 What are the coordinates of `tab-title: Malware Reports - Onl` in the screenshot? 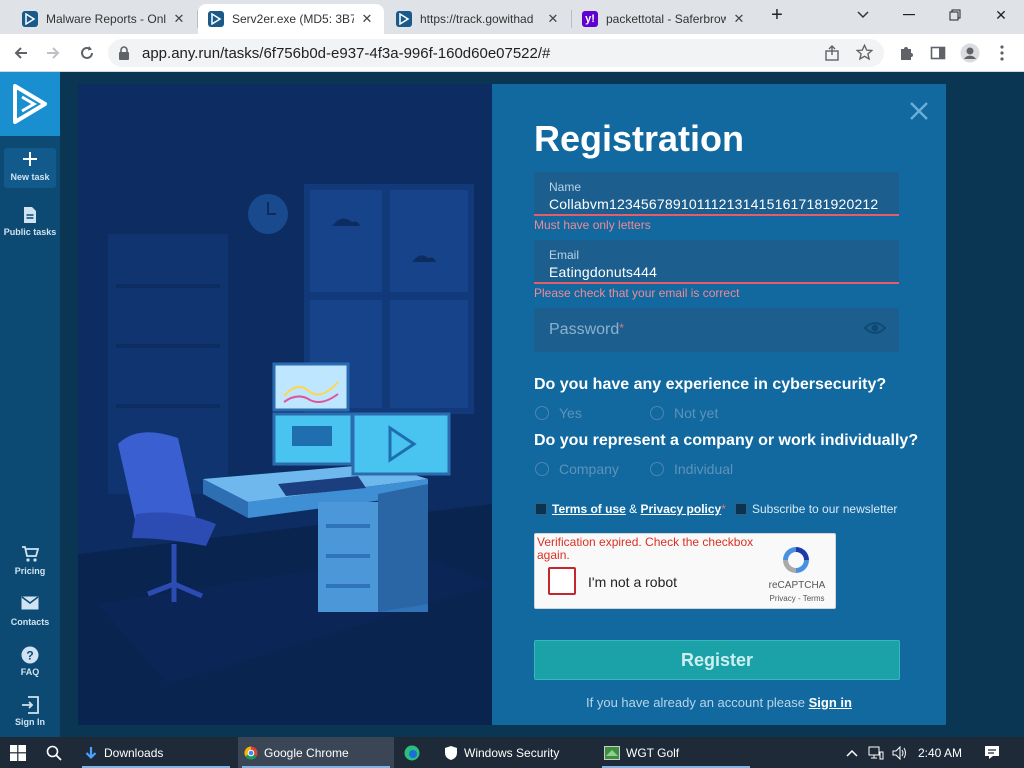 It's located at (106, 19).